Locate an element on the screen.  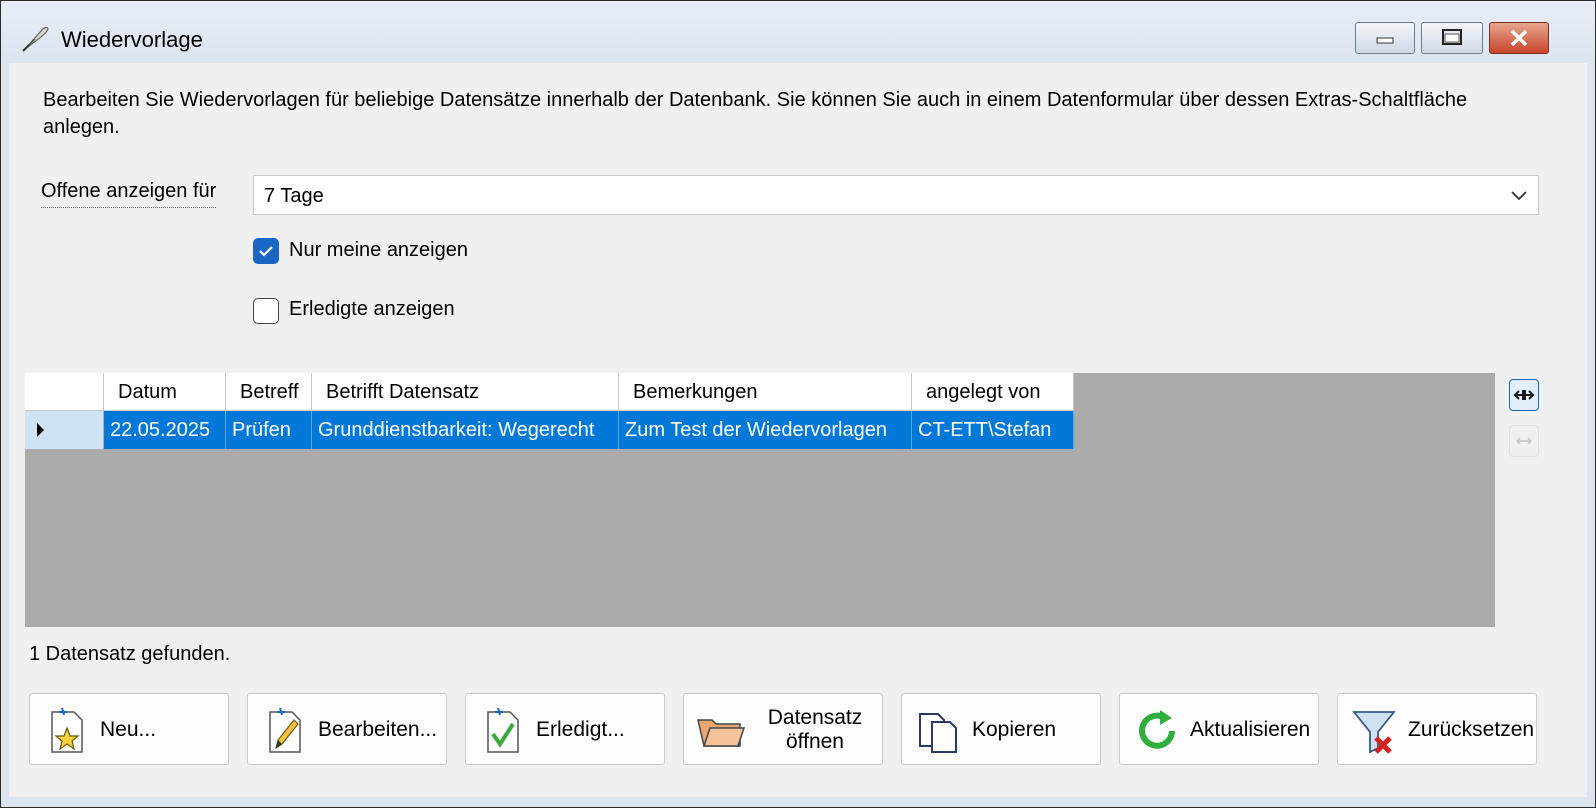
column-header-angelegt-von: angelegt von is located at coordinates (993, 392).